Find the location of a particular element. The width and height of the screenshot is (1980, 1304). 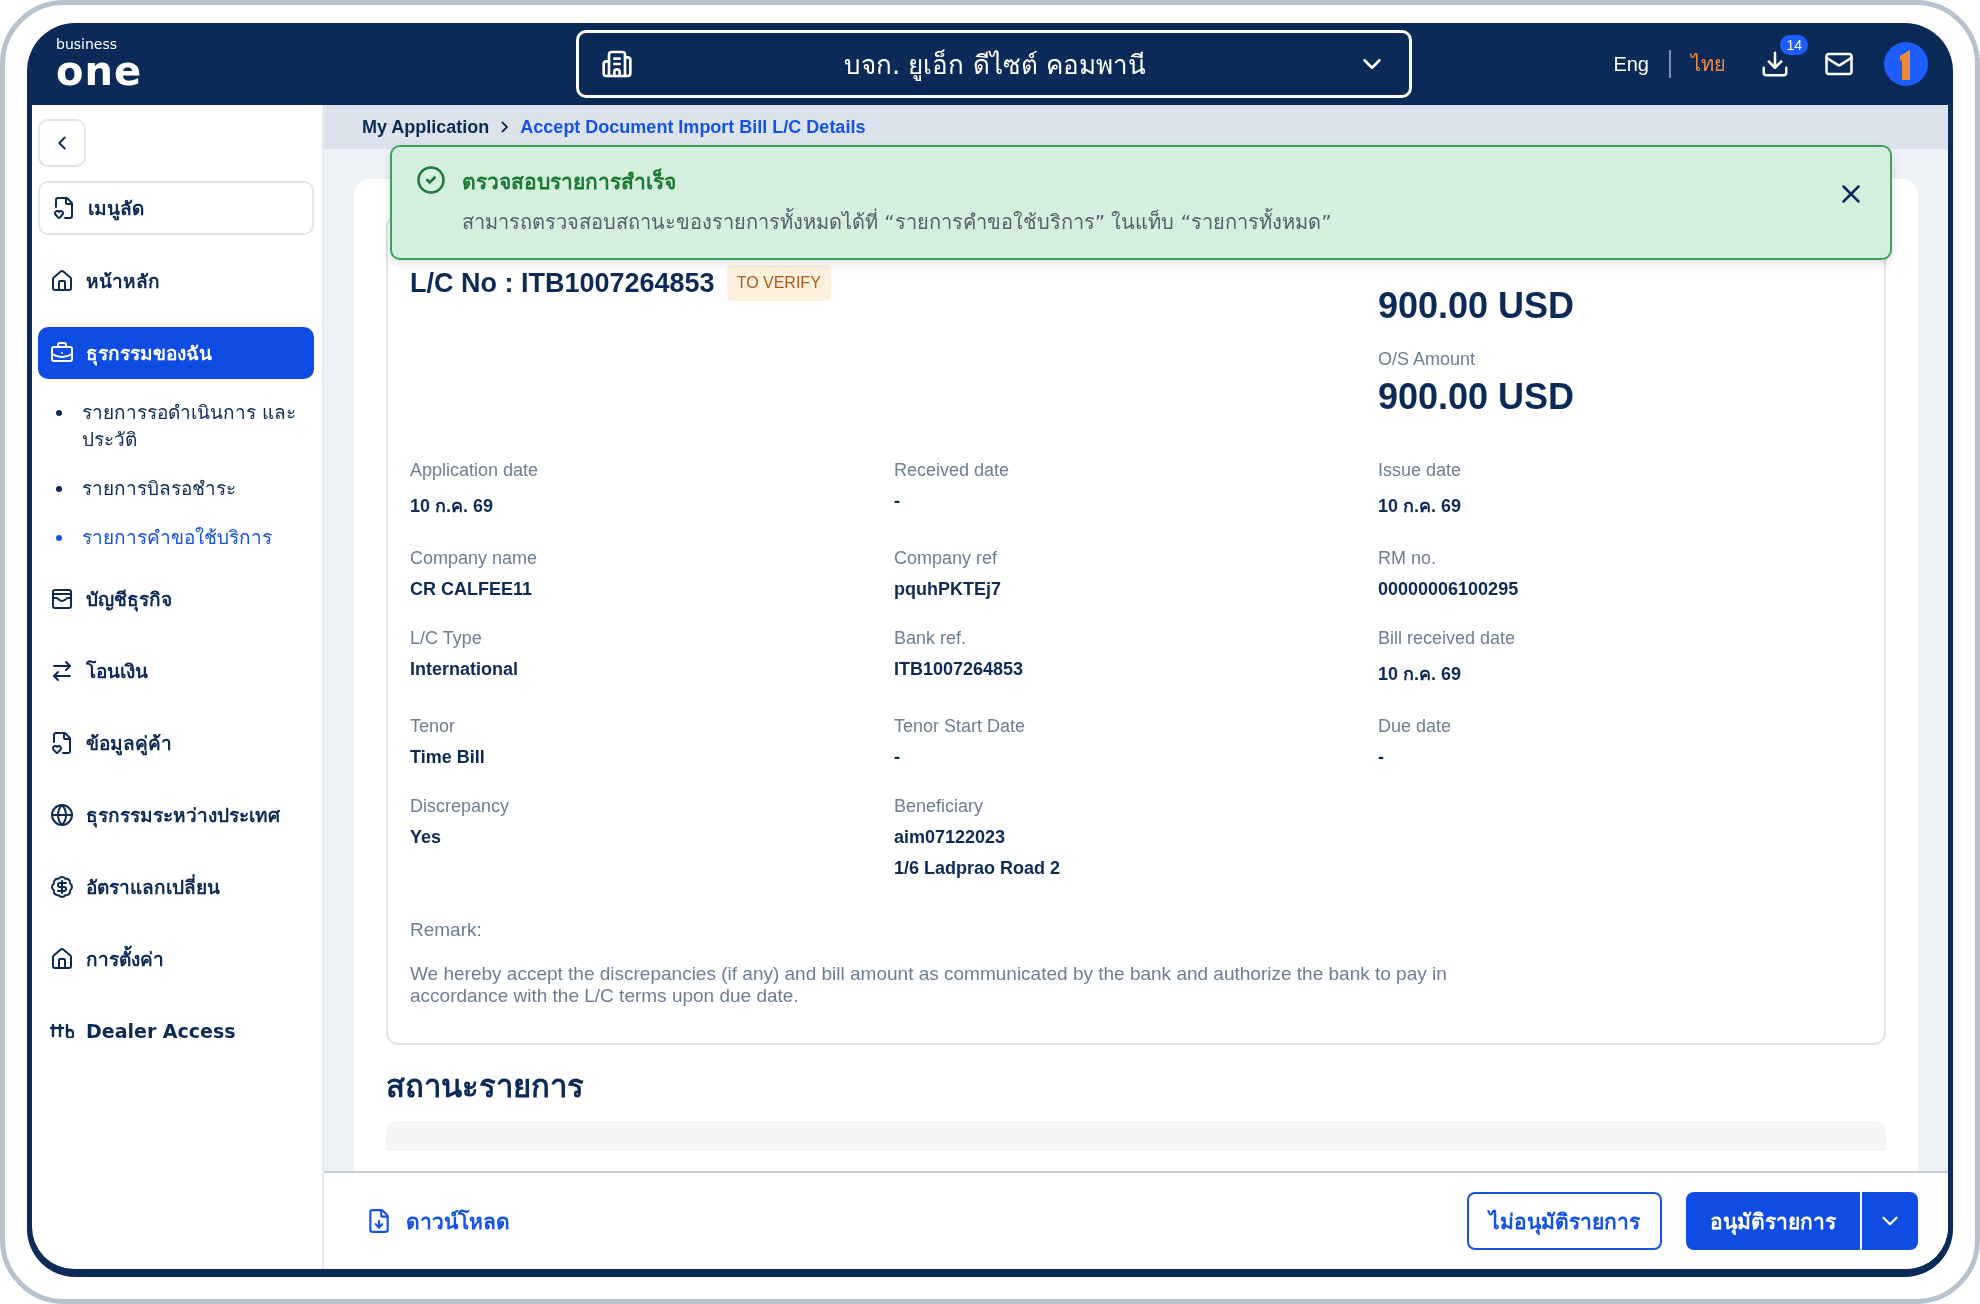

field-value: aim07122023 is located at coordinates (950, 837).